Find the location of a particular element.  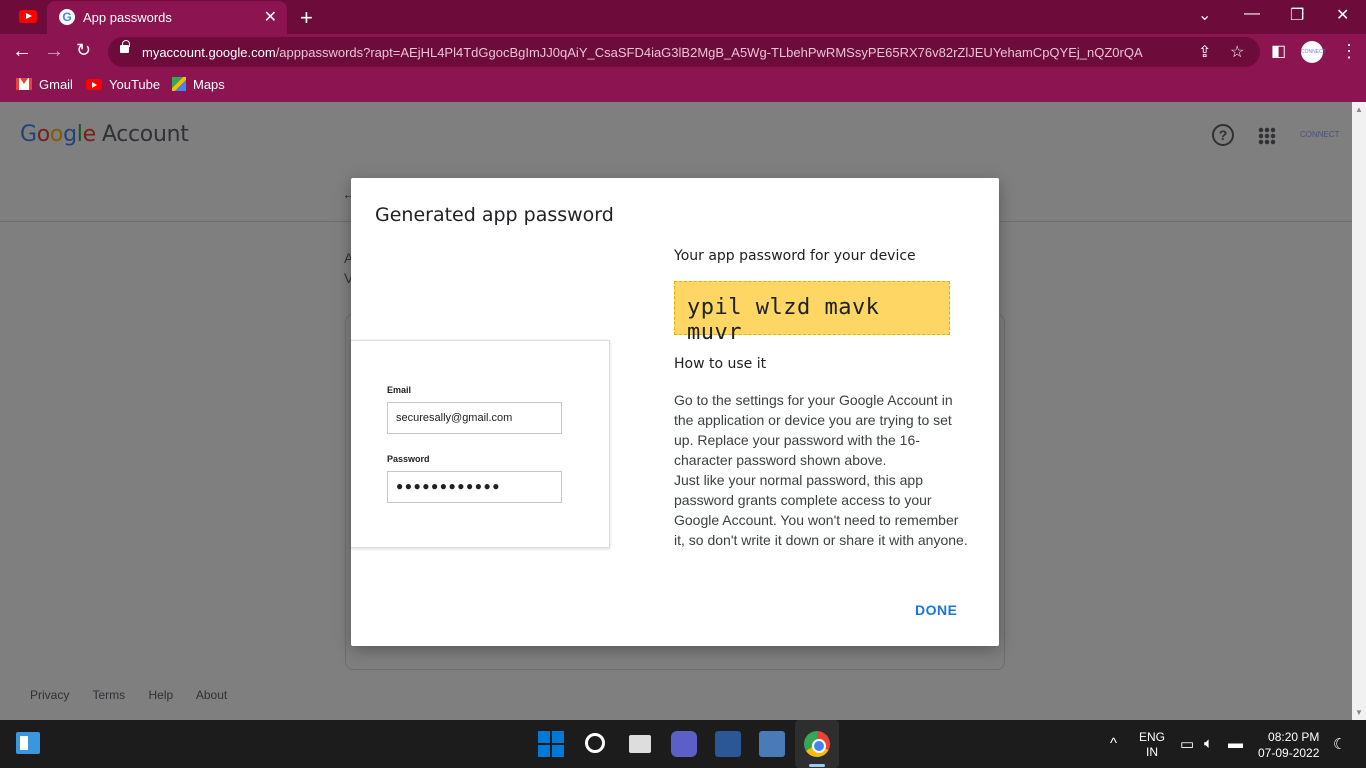

tab-search-chevron-icon: ⌄ is located at coordinates (1204, 15).